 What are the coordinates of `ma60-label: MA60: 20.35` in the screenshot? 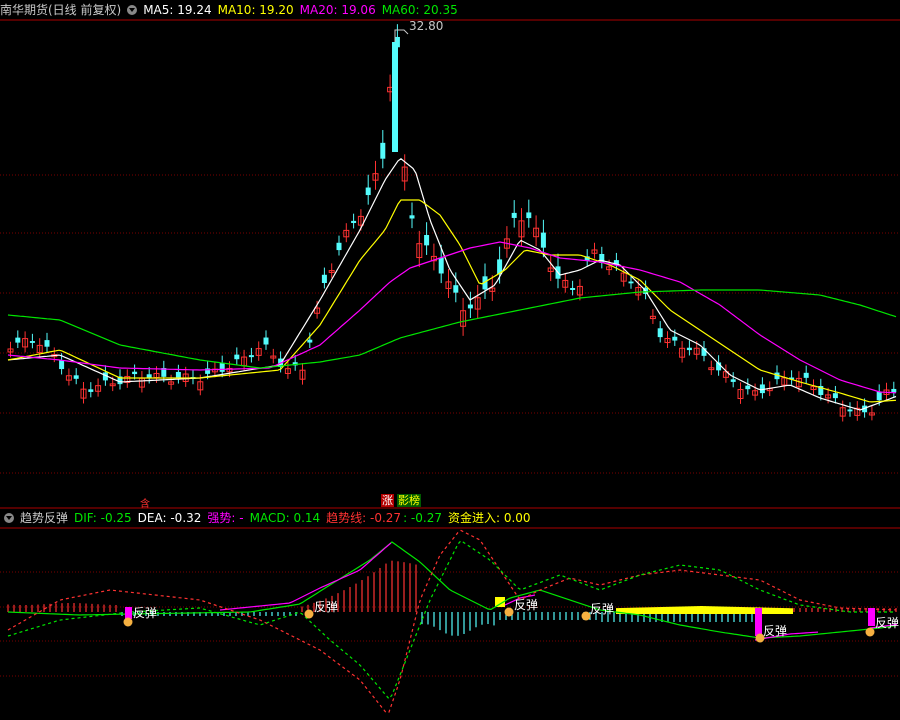 It's located at (419, 10).